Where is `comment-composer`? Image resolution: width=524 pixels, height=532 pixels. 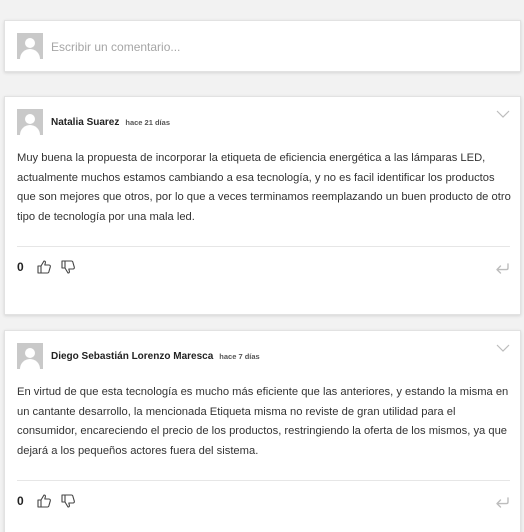
comment-composer is located at coordinates (262, 46).